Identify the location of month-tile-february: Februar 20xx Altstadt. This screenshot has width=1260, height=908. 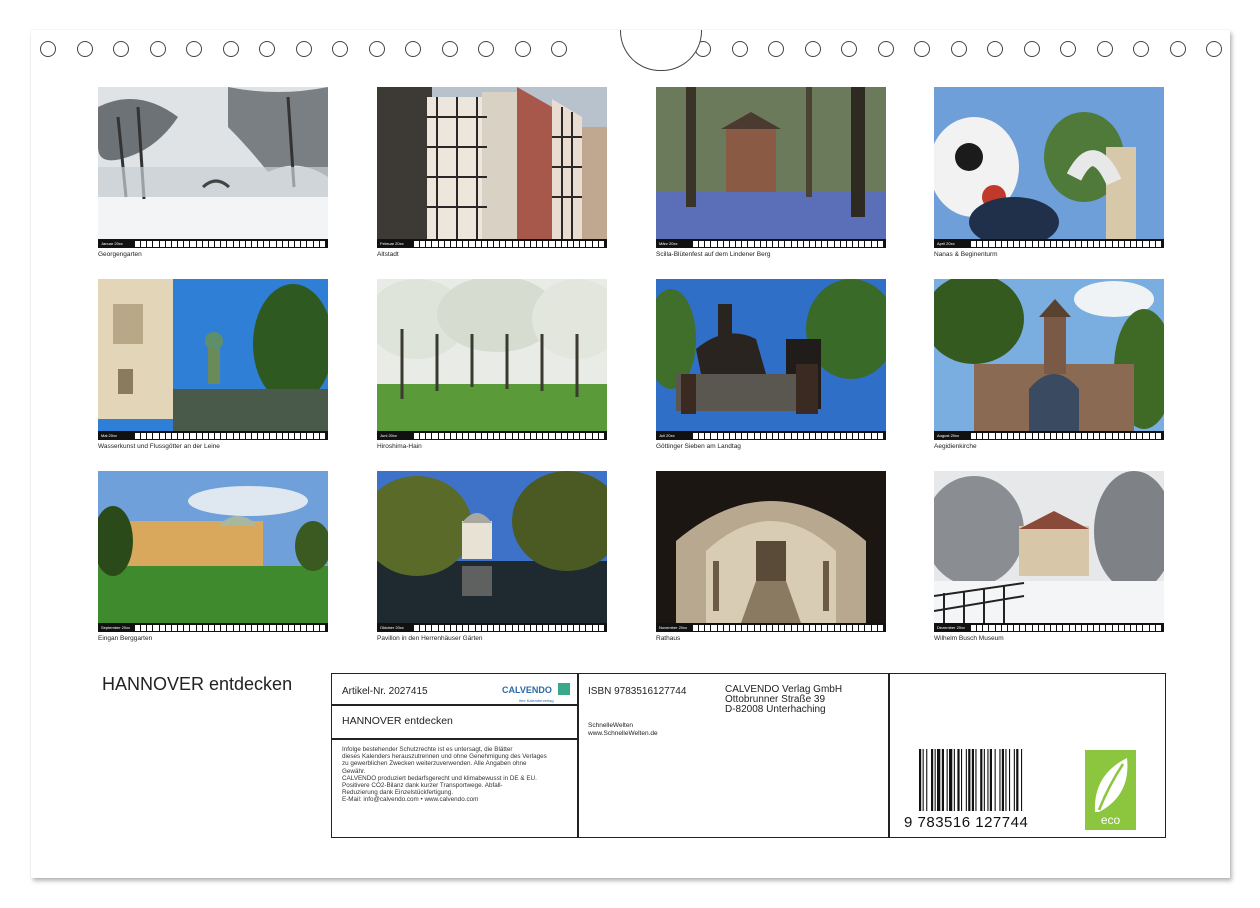
(492, 172).